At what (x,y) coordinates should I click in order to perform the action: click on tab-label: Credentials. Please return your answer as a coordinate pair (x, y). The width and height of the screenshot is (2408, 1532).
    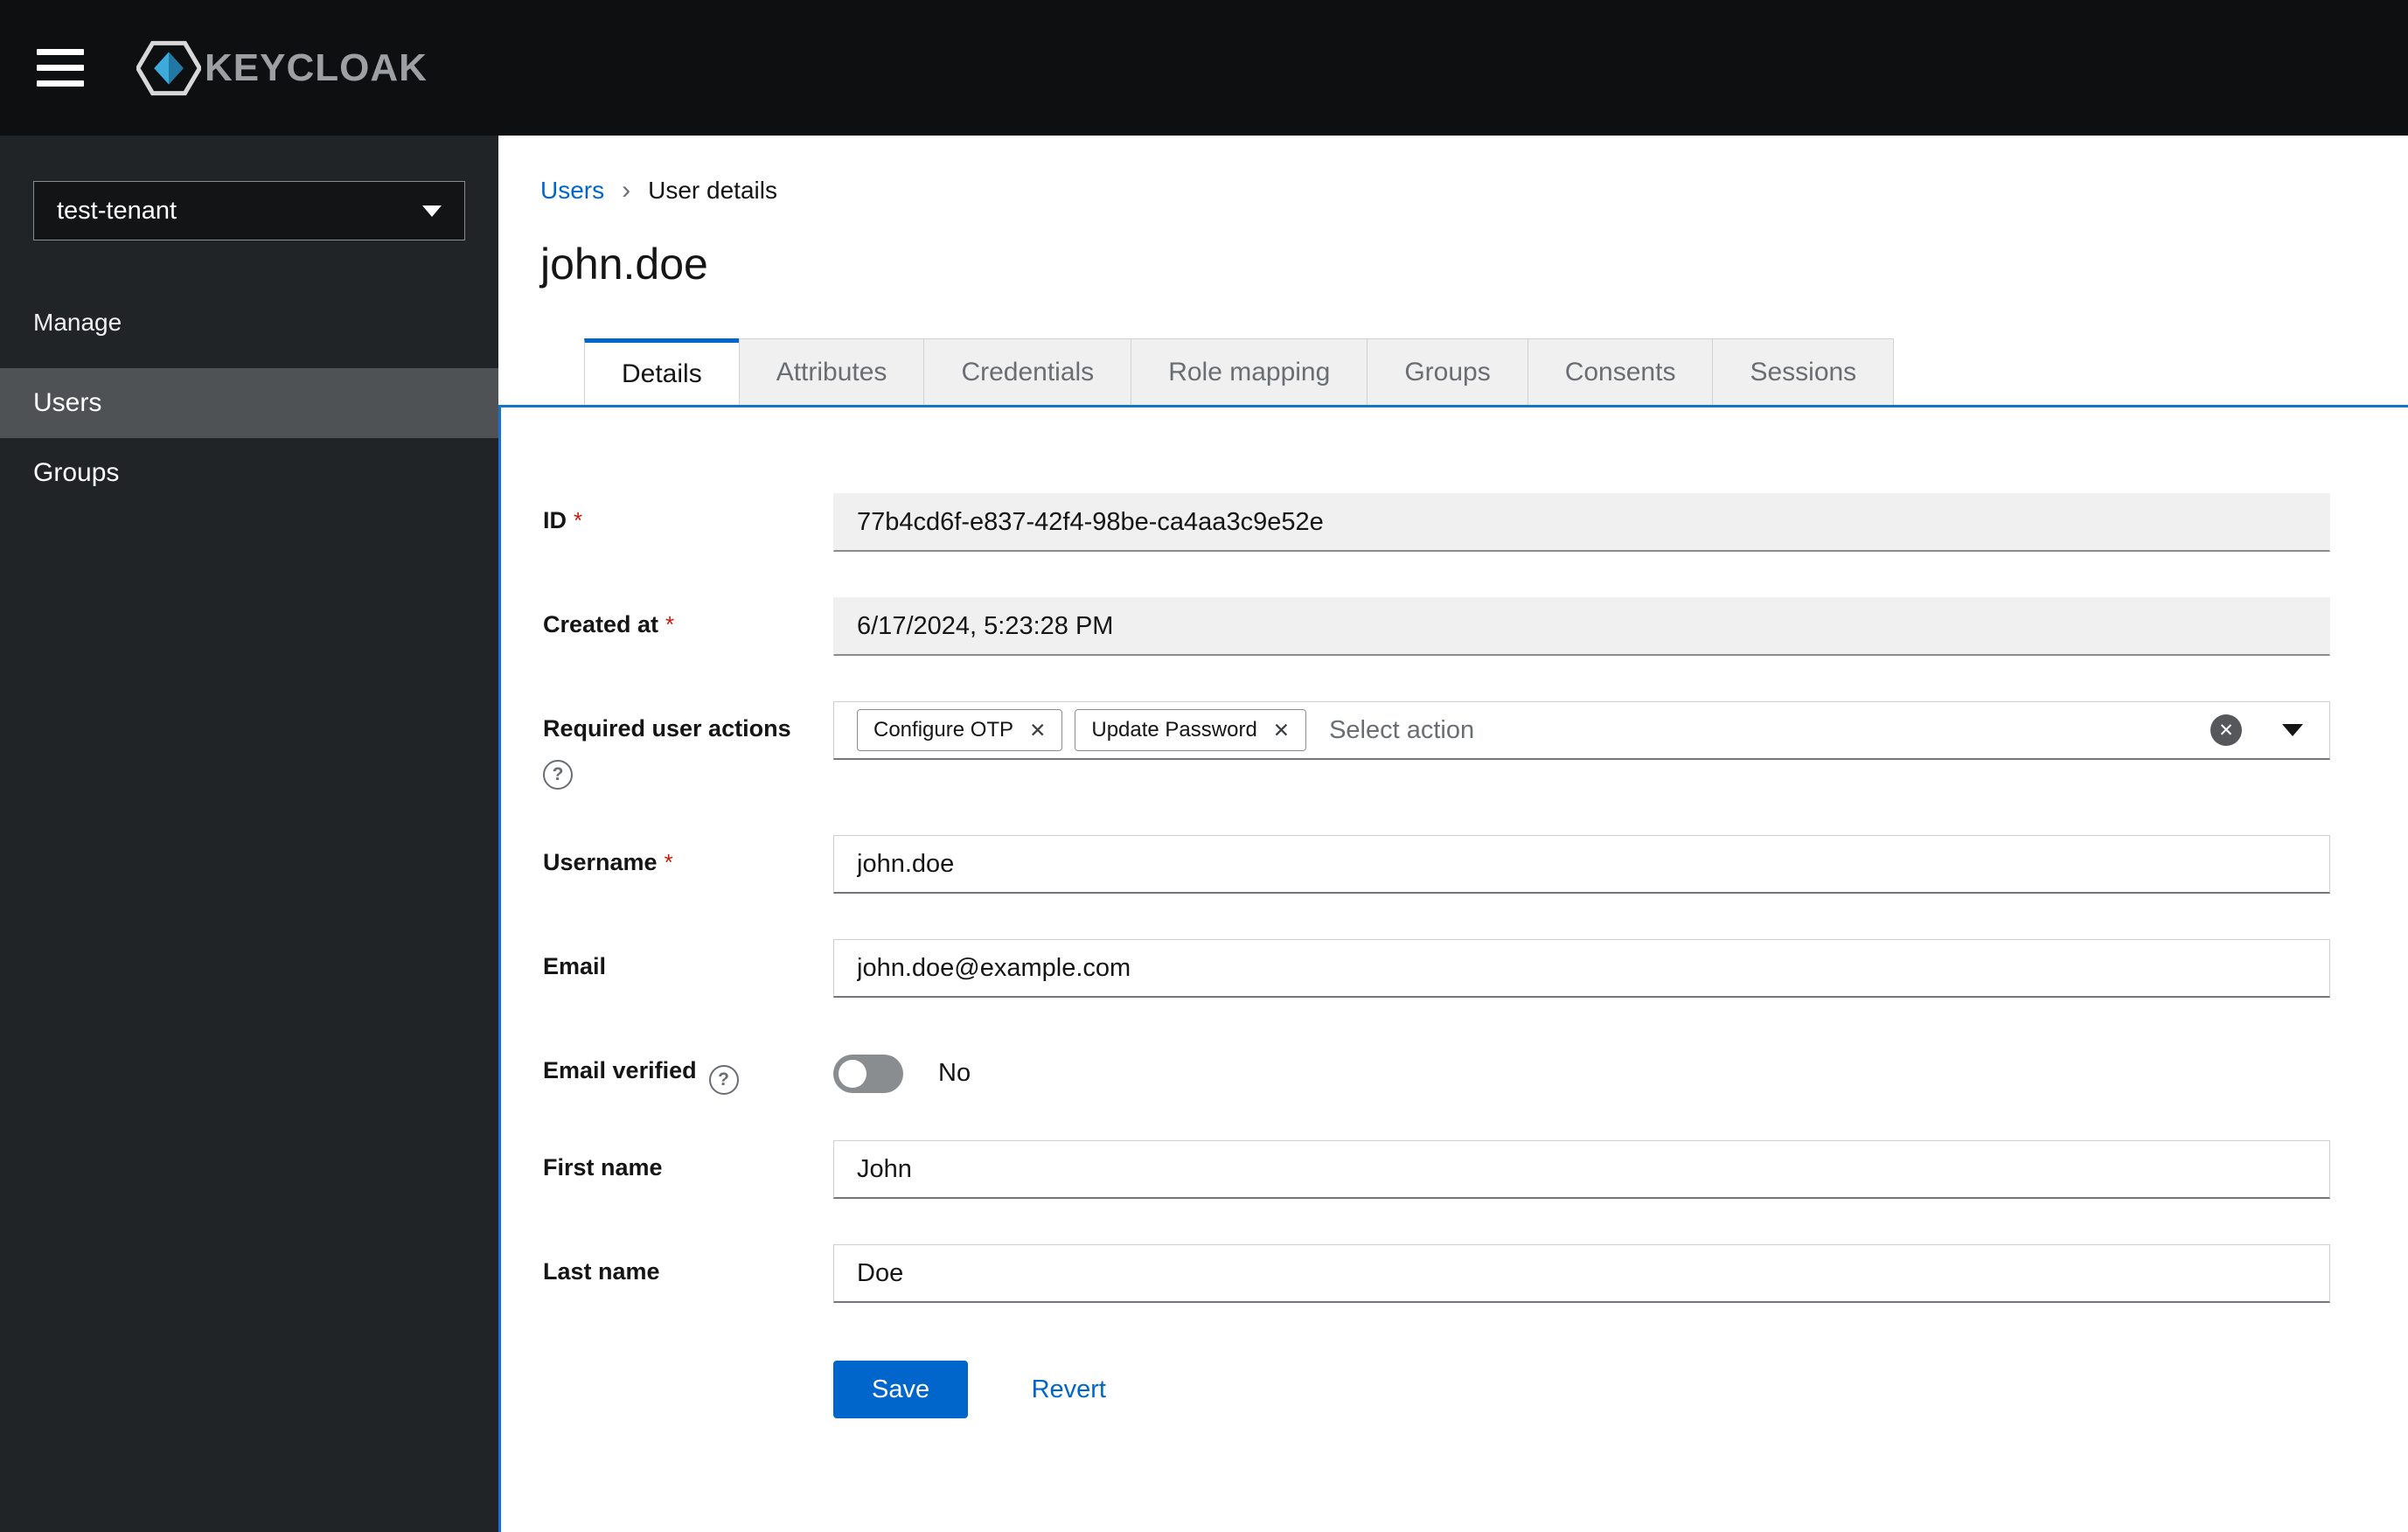
    Looking at the image, I should click on (1028, 371).